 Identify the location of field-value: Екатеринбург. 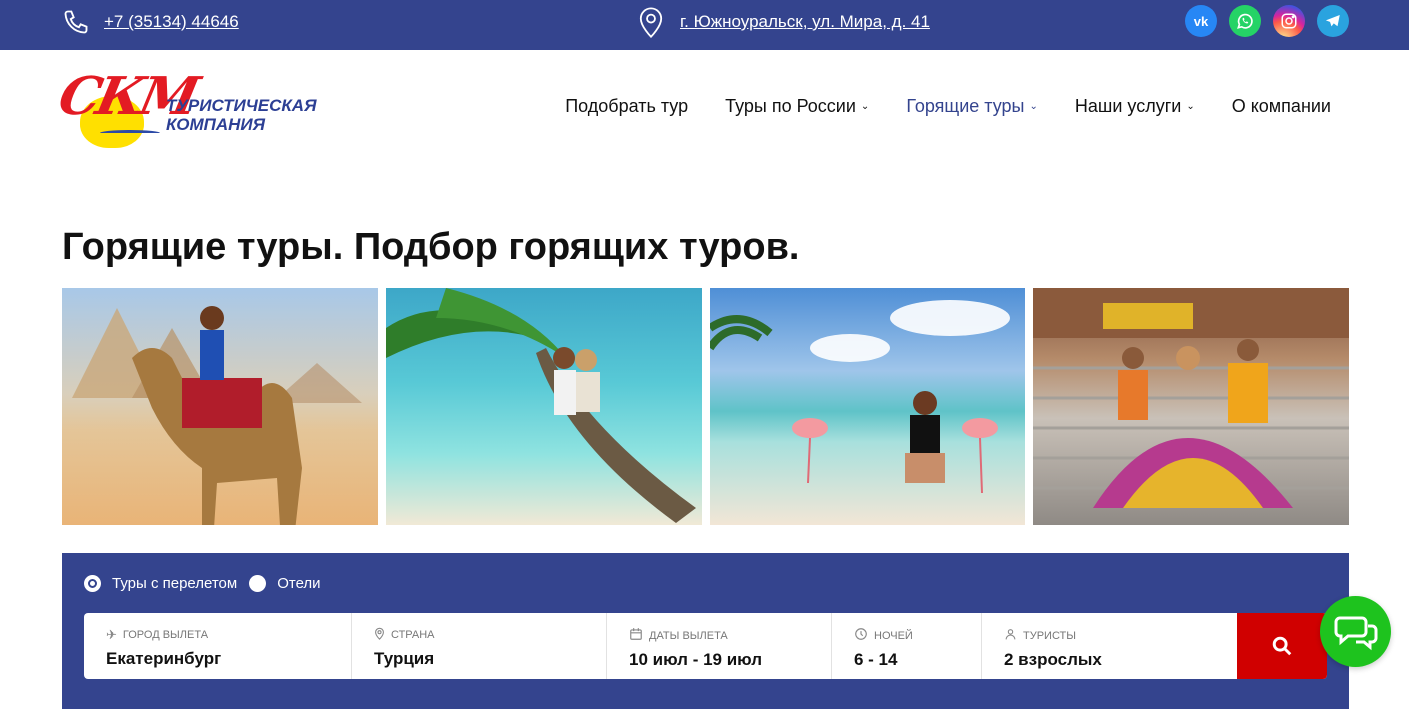
(164, 658).